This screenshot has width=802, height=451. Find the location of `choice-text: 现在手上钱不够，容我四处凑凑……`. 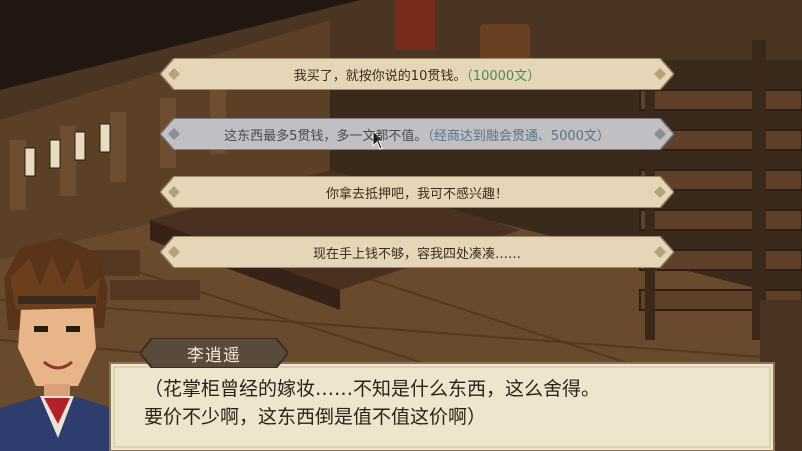

choice-text: 现在手上钱不够，容我四处凑凑…… is located at coordinates (416, 254).